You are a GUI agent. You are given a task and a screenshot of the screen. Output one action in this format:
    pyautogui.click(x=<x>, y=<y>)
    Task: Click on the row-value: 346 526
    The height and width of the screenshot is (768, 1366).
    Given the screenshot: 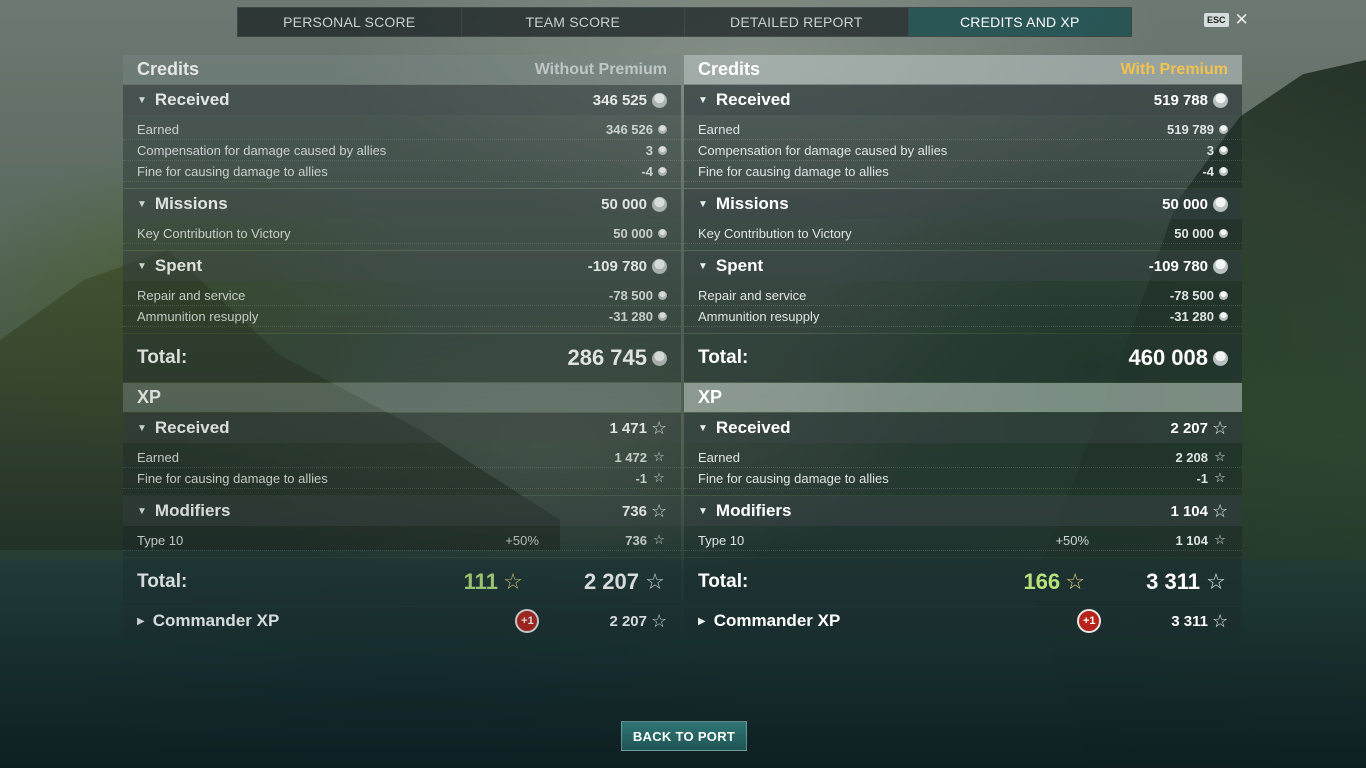 What is the action you would take?
    pyautogui.click(x=629, y=129)
    